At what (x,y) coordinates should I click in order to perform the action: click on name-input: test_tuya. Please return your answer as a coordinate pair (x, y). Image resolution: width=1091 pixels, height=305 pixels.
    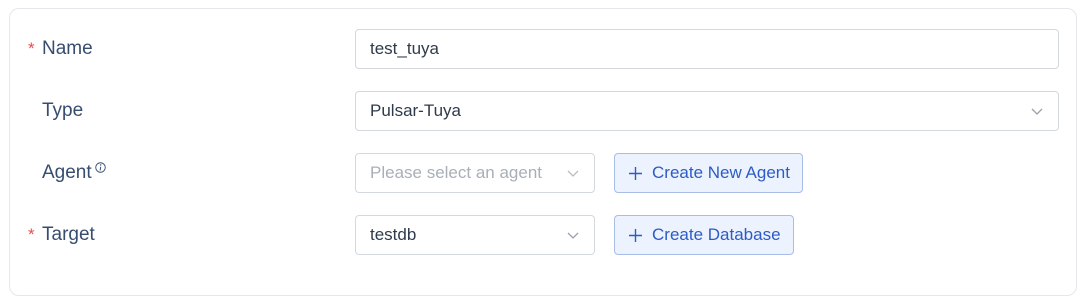
    Looking at the image, I should click on (707, 49).